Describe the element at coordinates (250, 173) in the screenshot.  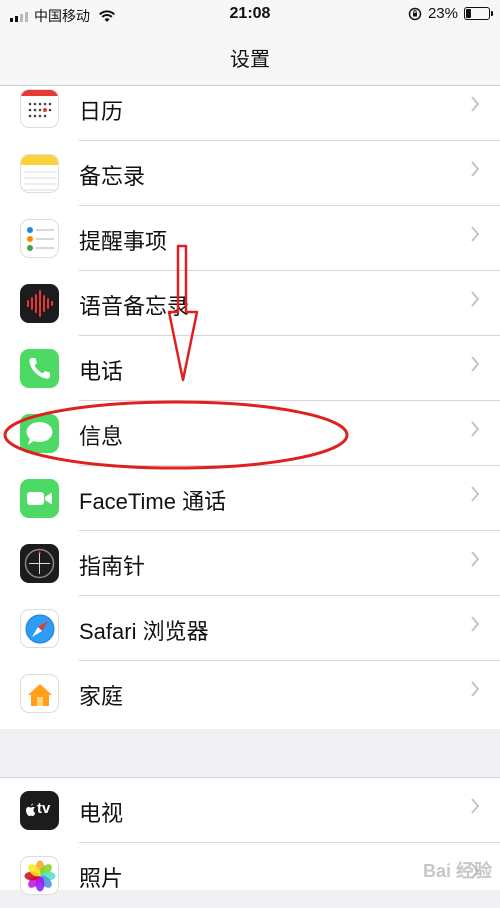
I see `settings-row-notes: 备忘录` at that location.